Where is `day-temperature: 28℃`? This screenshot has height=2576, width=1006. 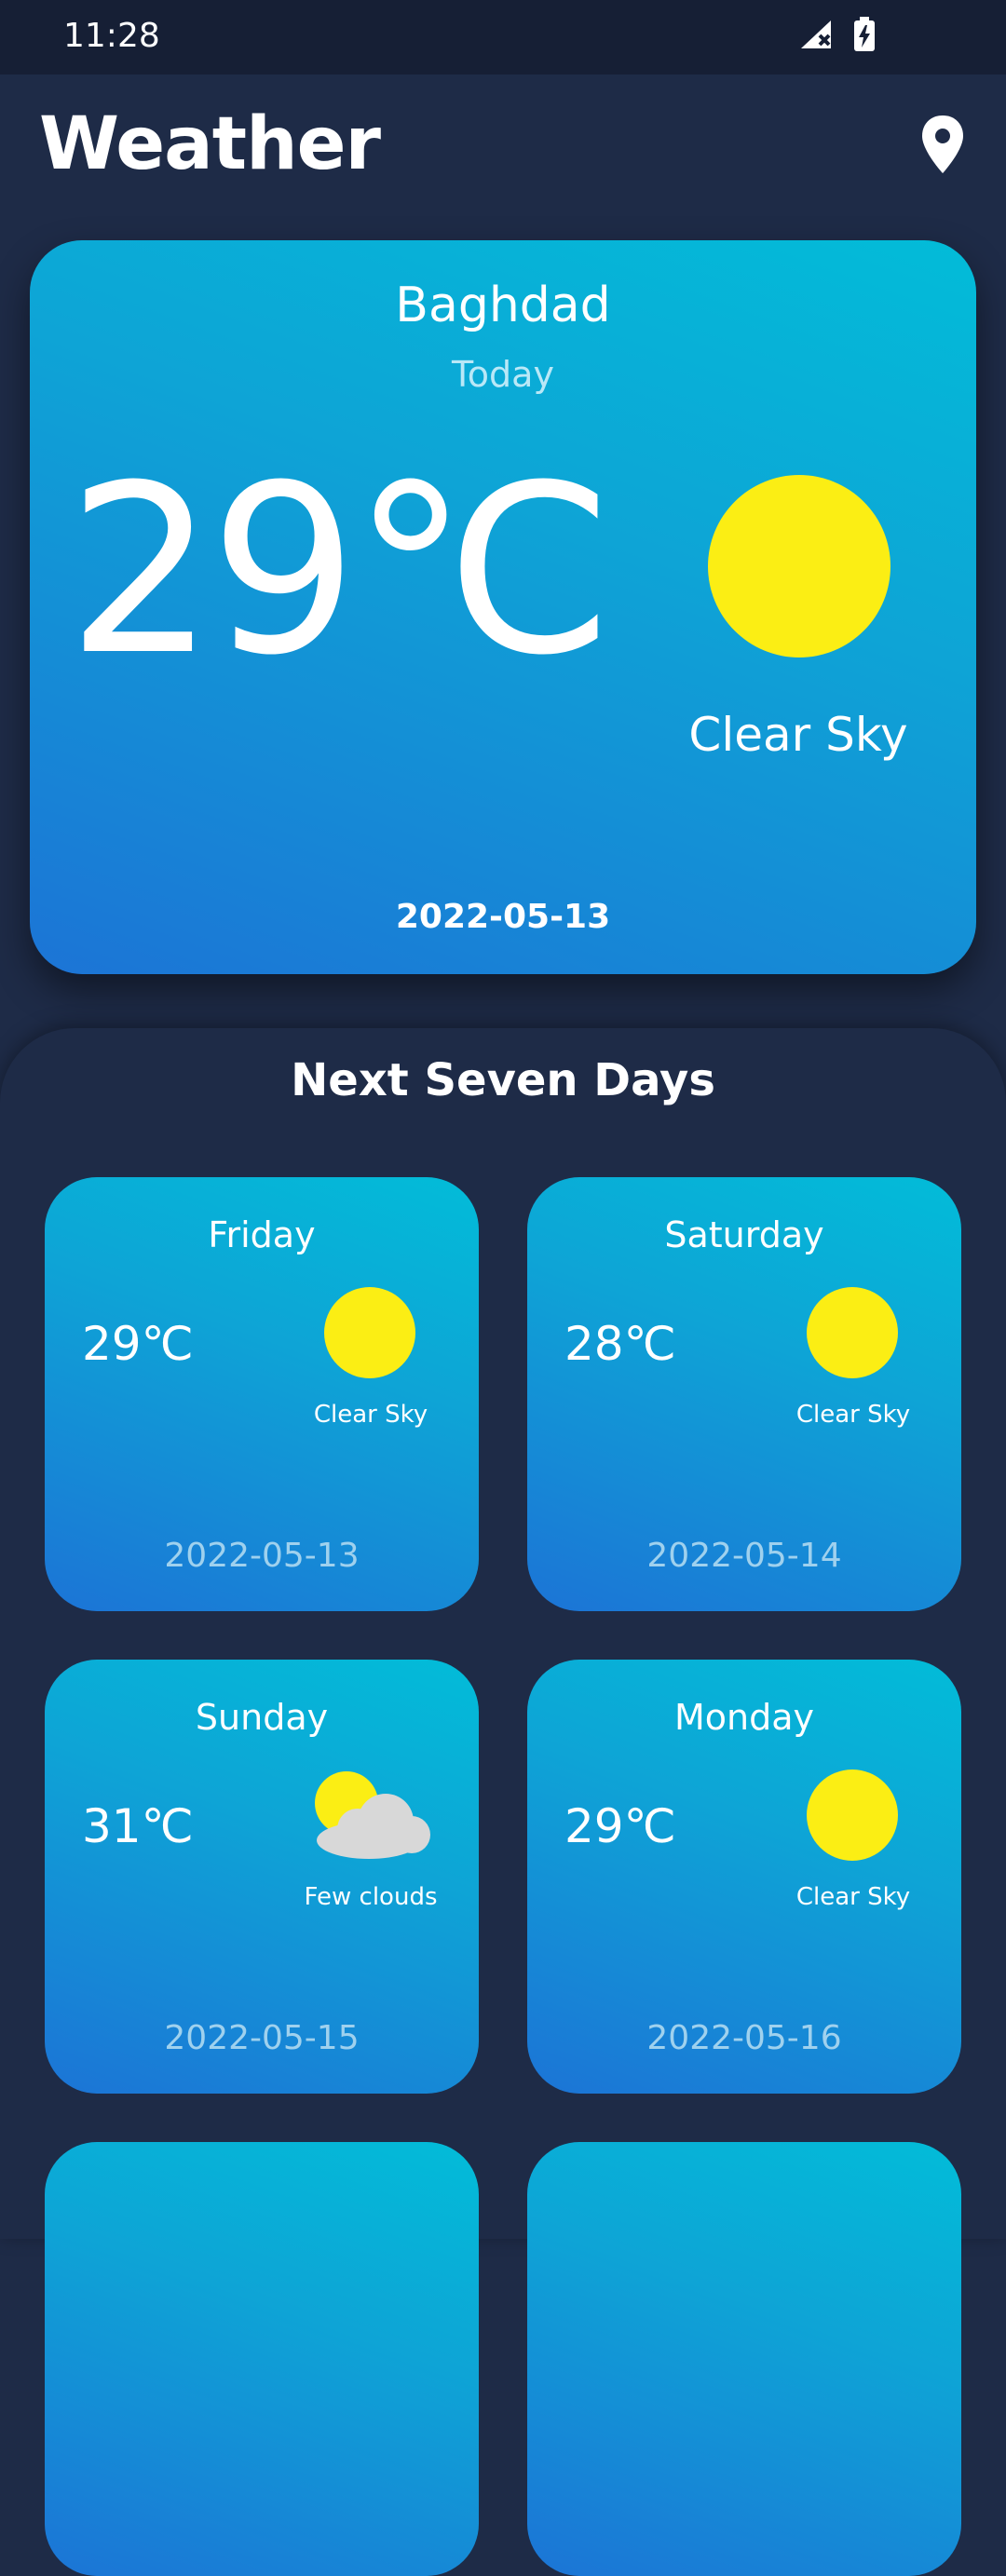 day-temperature: 28℃ is located at coordinates (620, 1344).